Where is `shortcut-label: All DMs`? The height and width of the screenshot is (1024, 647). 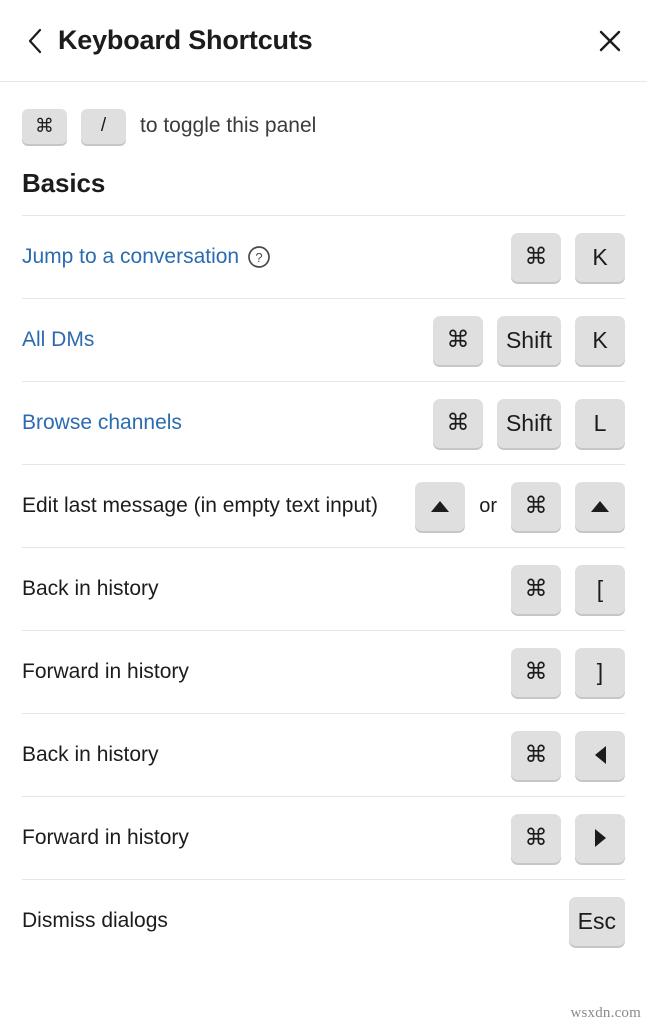 shortcut-label: All DMs is located at coordinates (58, 340).